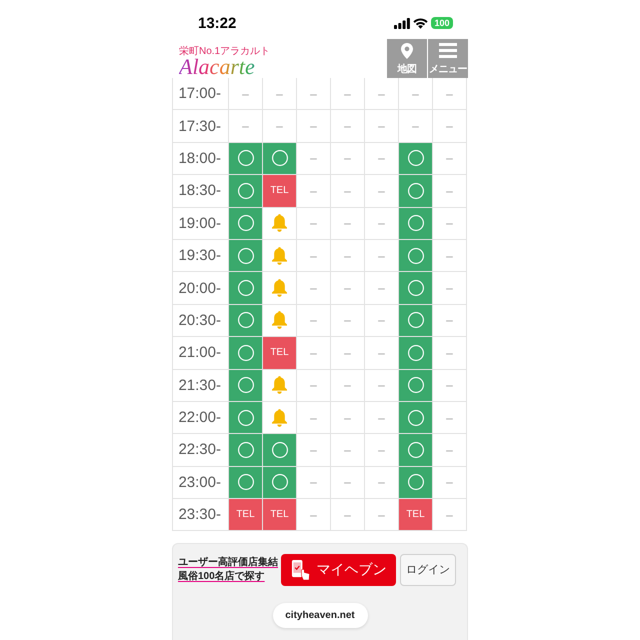 The width and height of the screenshot is (640, 640). Describe the element at coordinates (320, 615) in the screenshot. I see `domain-pill: cityheaven.net` at that location.